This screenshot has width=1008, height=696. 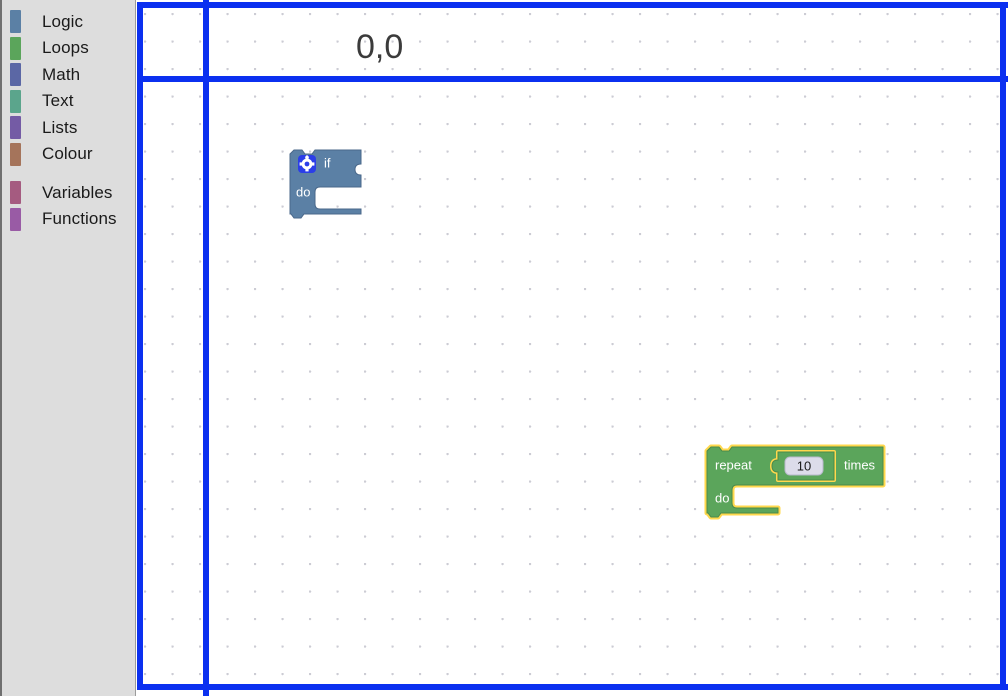 I want to click on toolbox-category-variables: Variables, so click(x=70, y=192).